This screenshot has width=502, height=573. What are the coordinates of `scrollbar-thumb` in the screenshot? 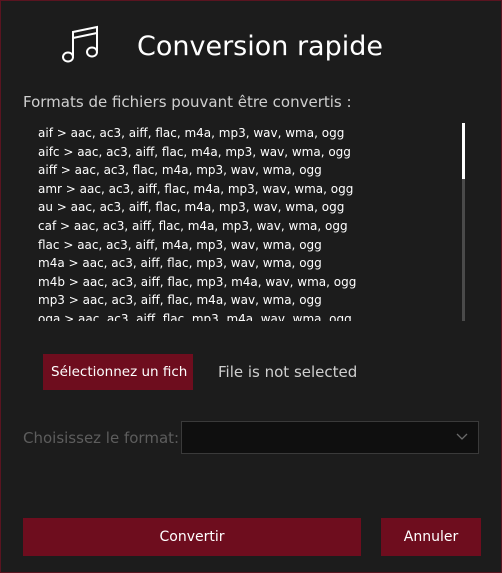 It's located at (463, 151).